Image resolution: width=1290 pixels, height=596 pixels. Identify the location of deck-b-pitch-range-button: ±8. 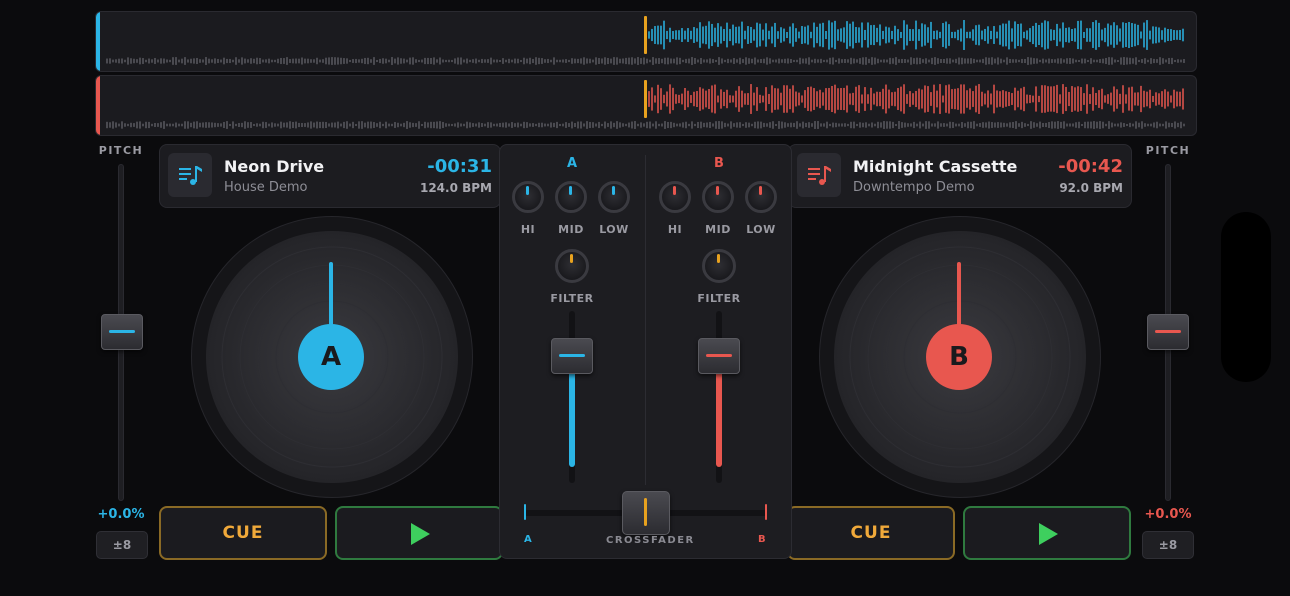
(1168, 545).